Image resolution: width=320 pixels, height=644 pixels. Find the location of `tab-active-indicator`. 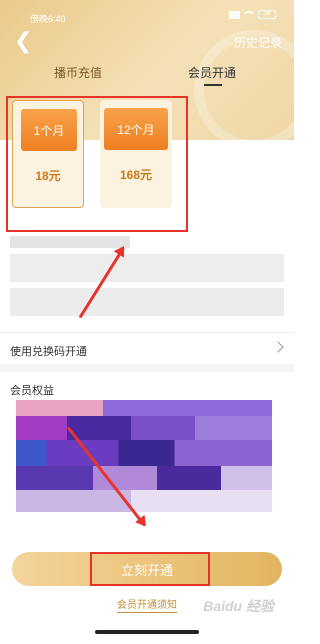

tab-active-indicator is located at coordinates (213, 85).